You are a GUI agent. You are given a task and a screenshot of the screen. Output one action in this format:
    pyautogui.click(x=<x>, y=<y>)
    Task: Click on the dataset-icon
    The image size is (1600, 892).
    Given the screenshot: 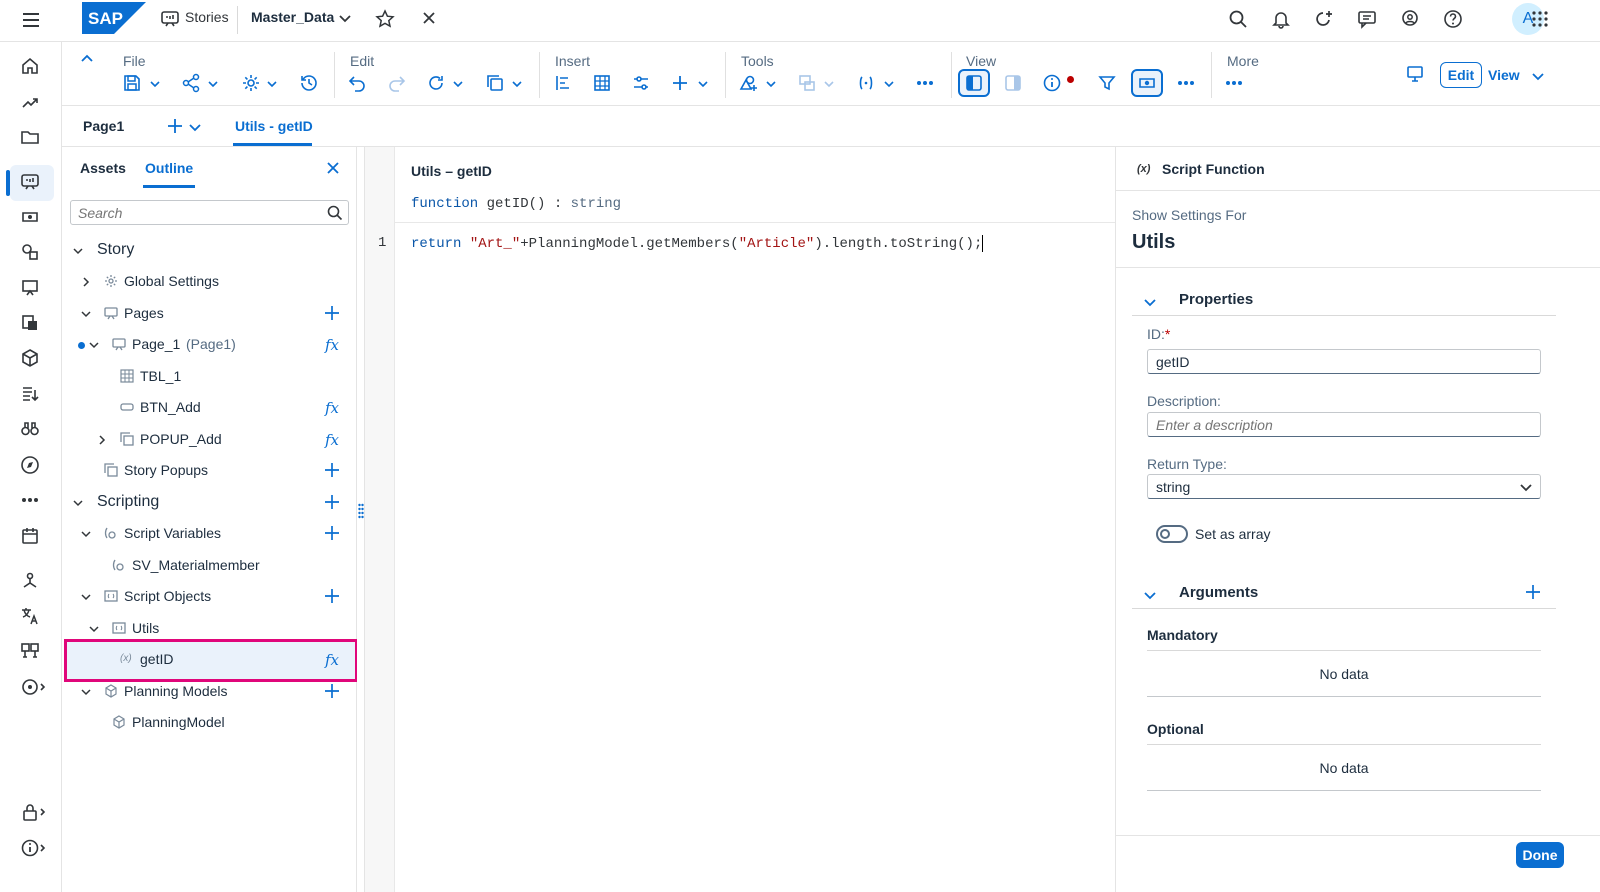 What is the action you would take?
    pyautogui.click(x=31, y=324)
    